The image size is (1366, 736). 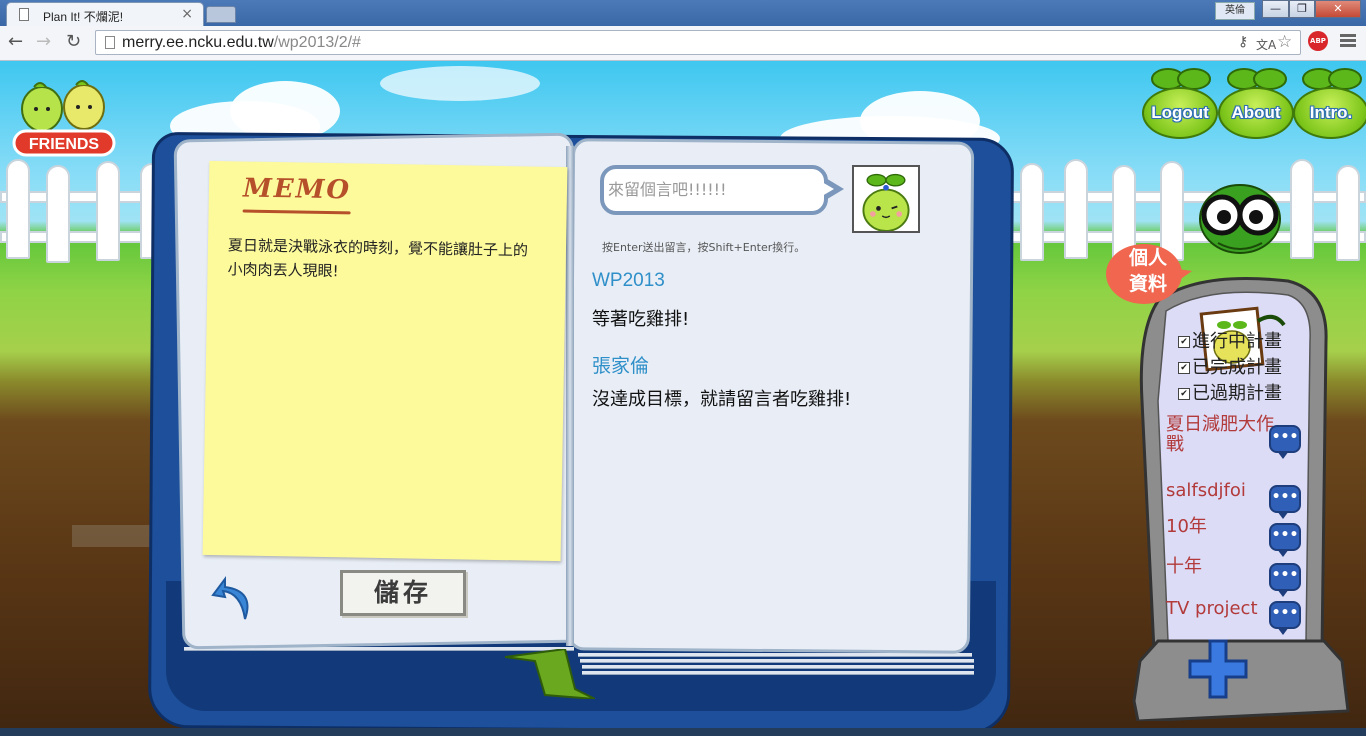 I want to click on new-tab-button, so click(x=221, y=14).